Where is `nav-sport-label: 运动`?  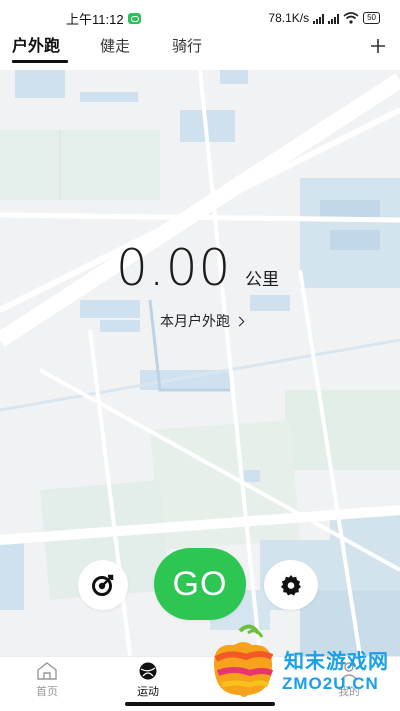 nav-sport-label: 运动 is located at coordinates (148, 692).